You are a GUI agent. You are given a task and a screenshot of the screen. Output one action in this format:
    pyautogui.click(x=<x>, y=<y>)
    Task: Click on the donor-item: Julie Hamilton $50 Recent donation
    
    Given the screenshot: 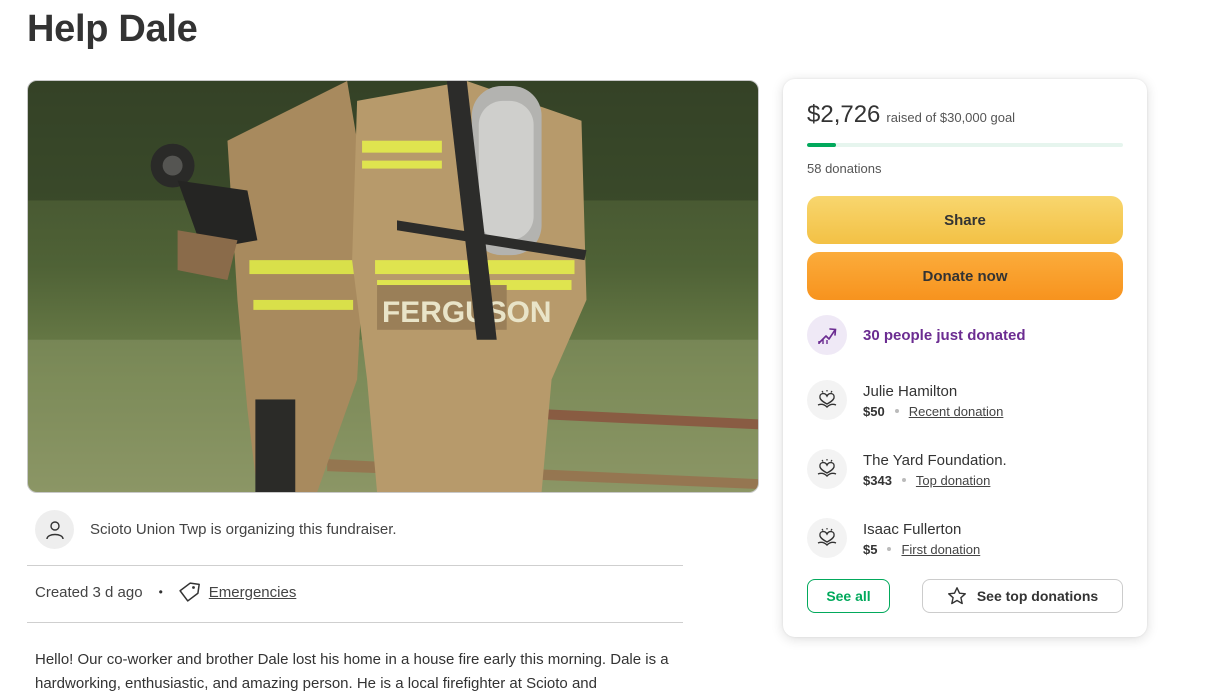 What is the action you would take?
    pyautogui.click(x=905, y=400)
    